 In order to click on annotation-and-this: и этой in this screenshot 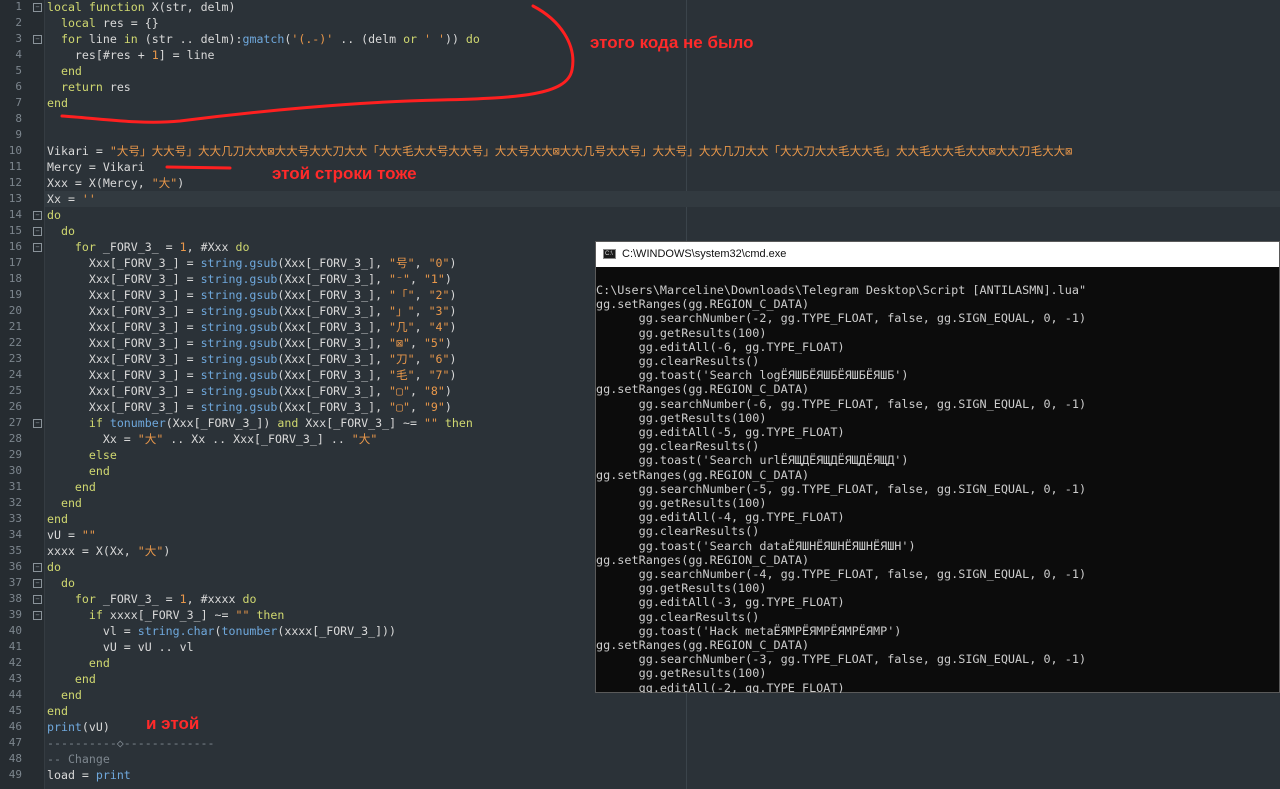, I will do `click(173, 723)`.